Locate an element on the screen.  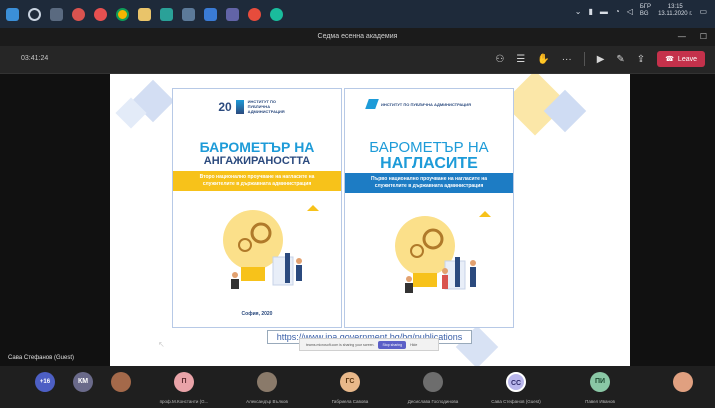
participant-name: Габриела Савова is located at coordinates (350, 401).